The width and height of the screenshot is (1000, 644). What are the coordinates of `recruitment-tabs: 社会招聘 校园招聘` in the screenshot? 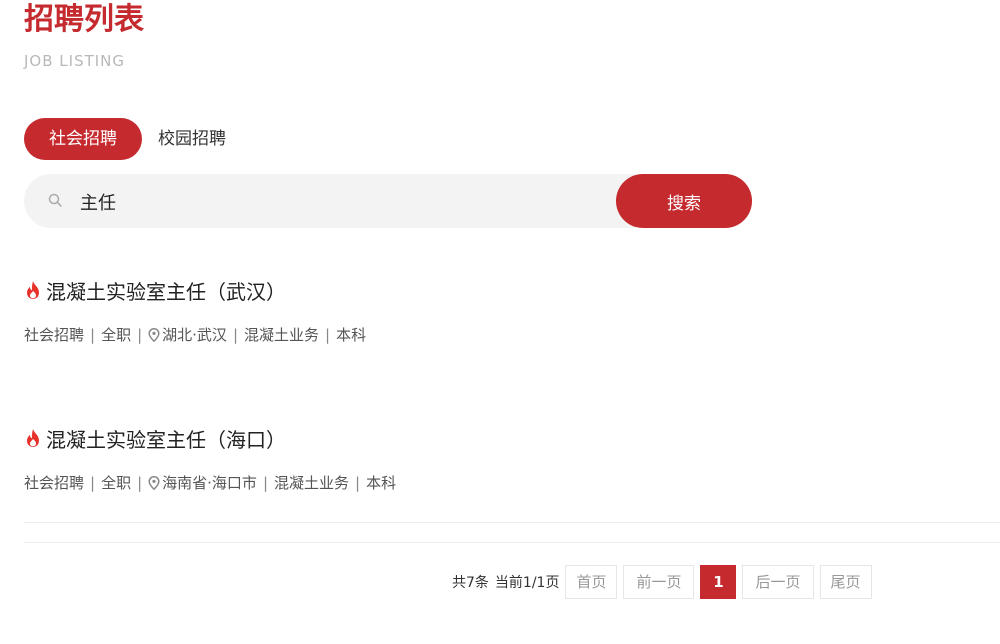 It's located at (136, 139).